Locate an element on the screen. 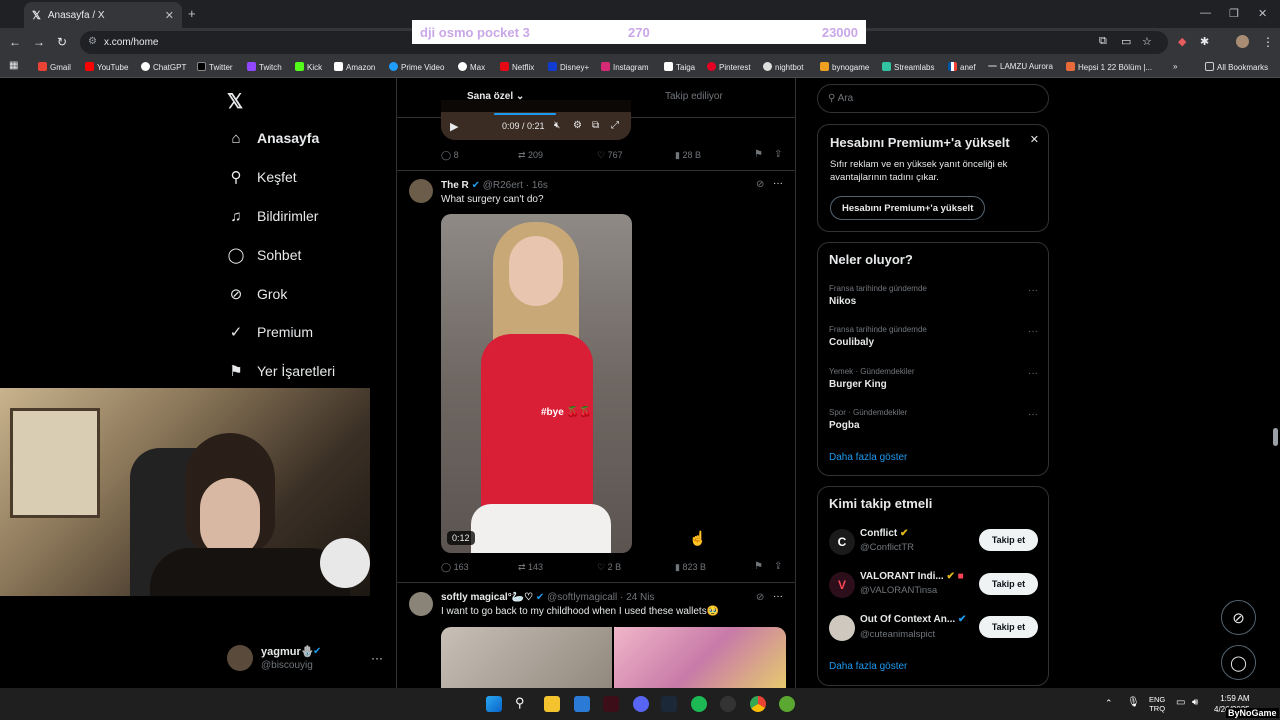  site-info-icon: ⚙ is located at coordinates (92, 41).